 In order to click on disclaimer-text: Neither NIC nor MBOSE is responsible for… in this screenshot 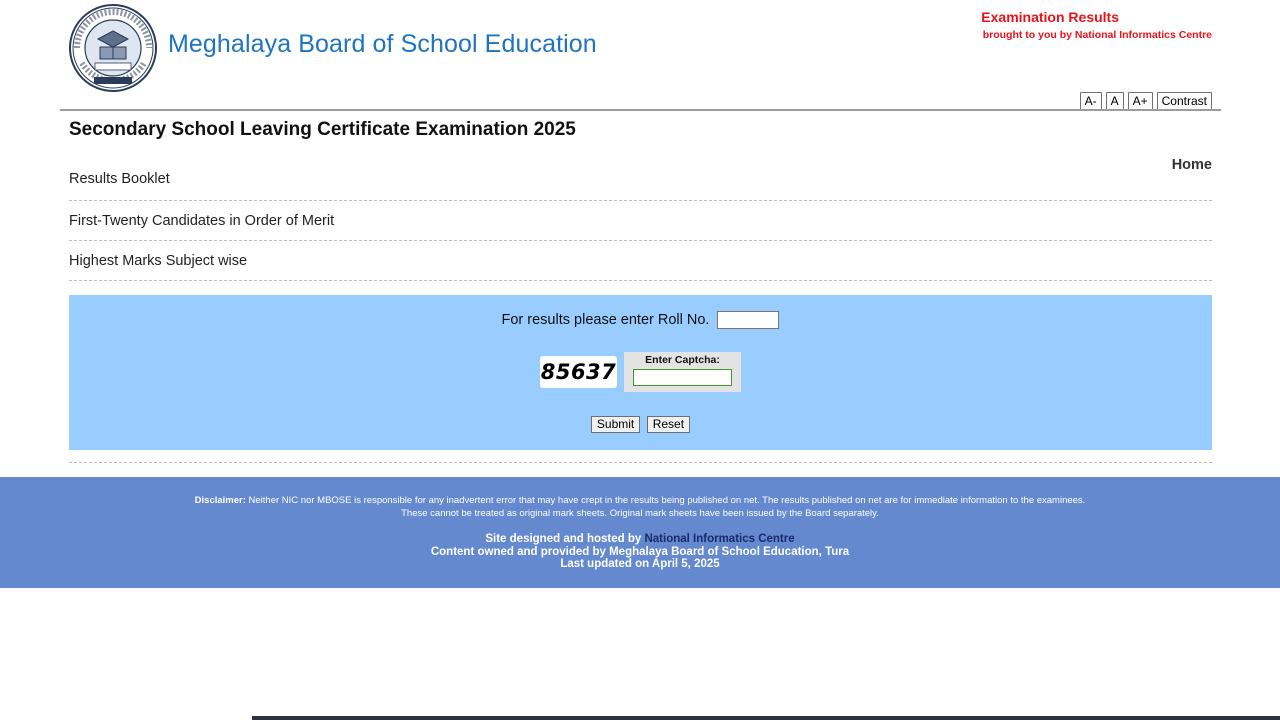, I will do `click(665, 500)`.